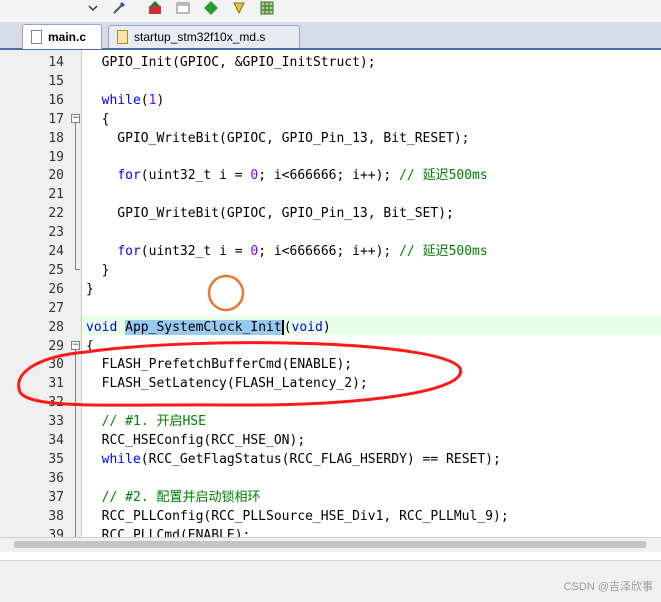 This screenshot has width=661, height=602. What do you see at coordinates (240, 340) in the screenshot?
I see `annotation-layer` at bounding box center [240, 340].